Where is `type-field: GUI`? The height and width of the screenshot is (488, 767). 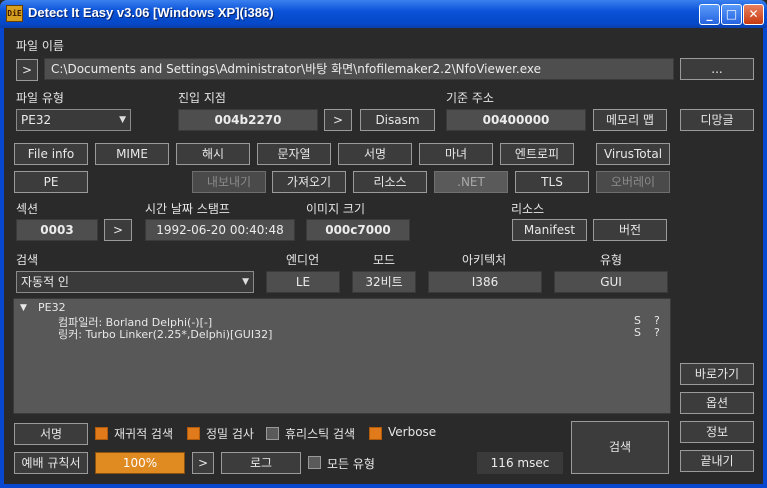 type-field: GUI is located at coordinates (611, 282).